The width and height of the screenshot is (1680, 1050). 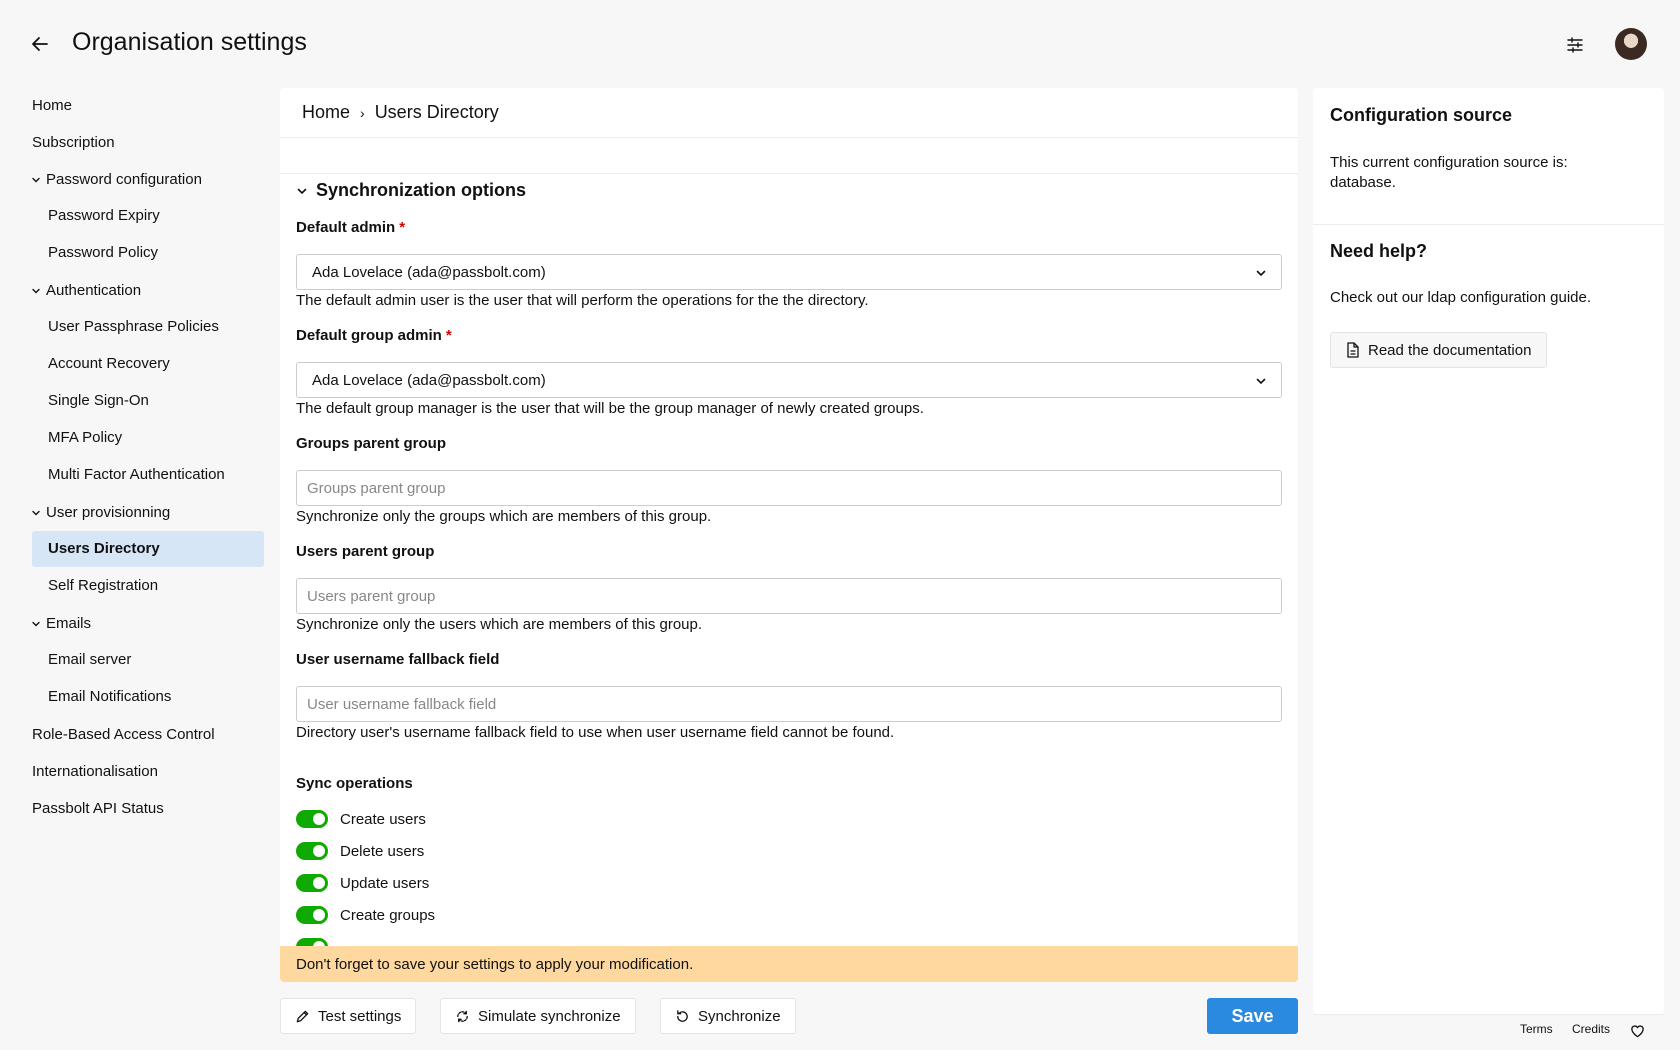 I want to click on sidebar-item-mfa-policy: MFA Policy, so click(x=85, y=437).